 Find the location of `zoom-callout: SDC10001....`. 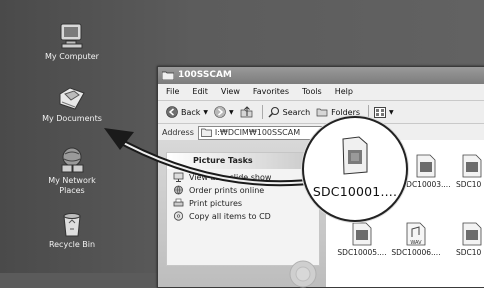

zoom-callout: SDC10001.... is located at coordinates (355, 169).